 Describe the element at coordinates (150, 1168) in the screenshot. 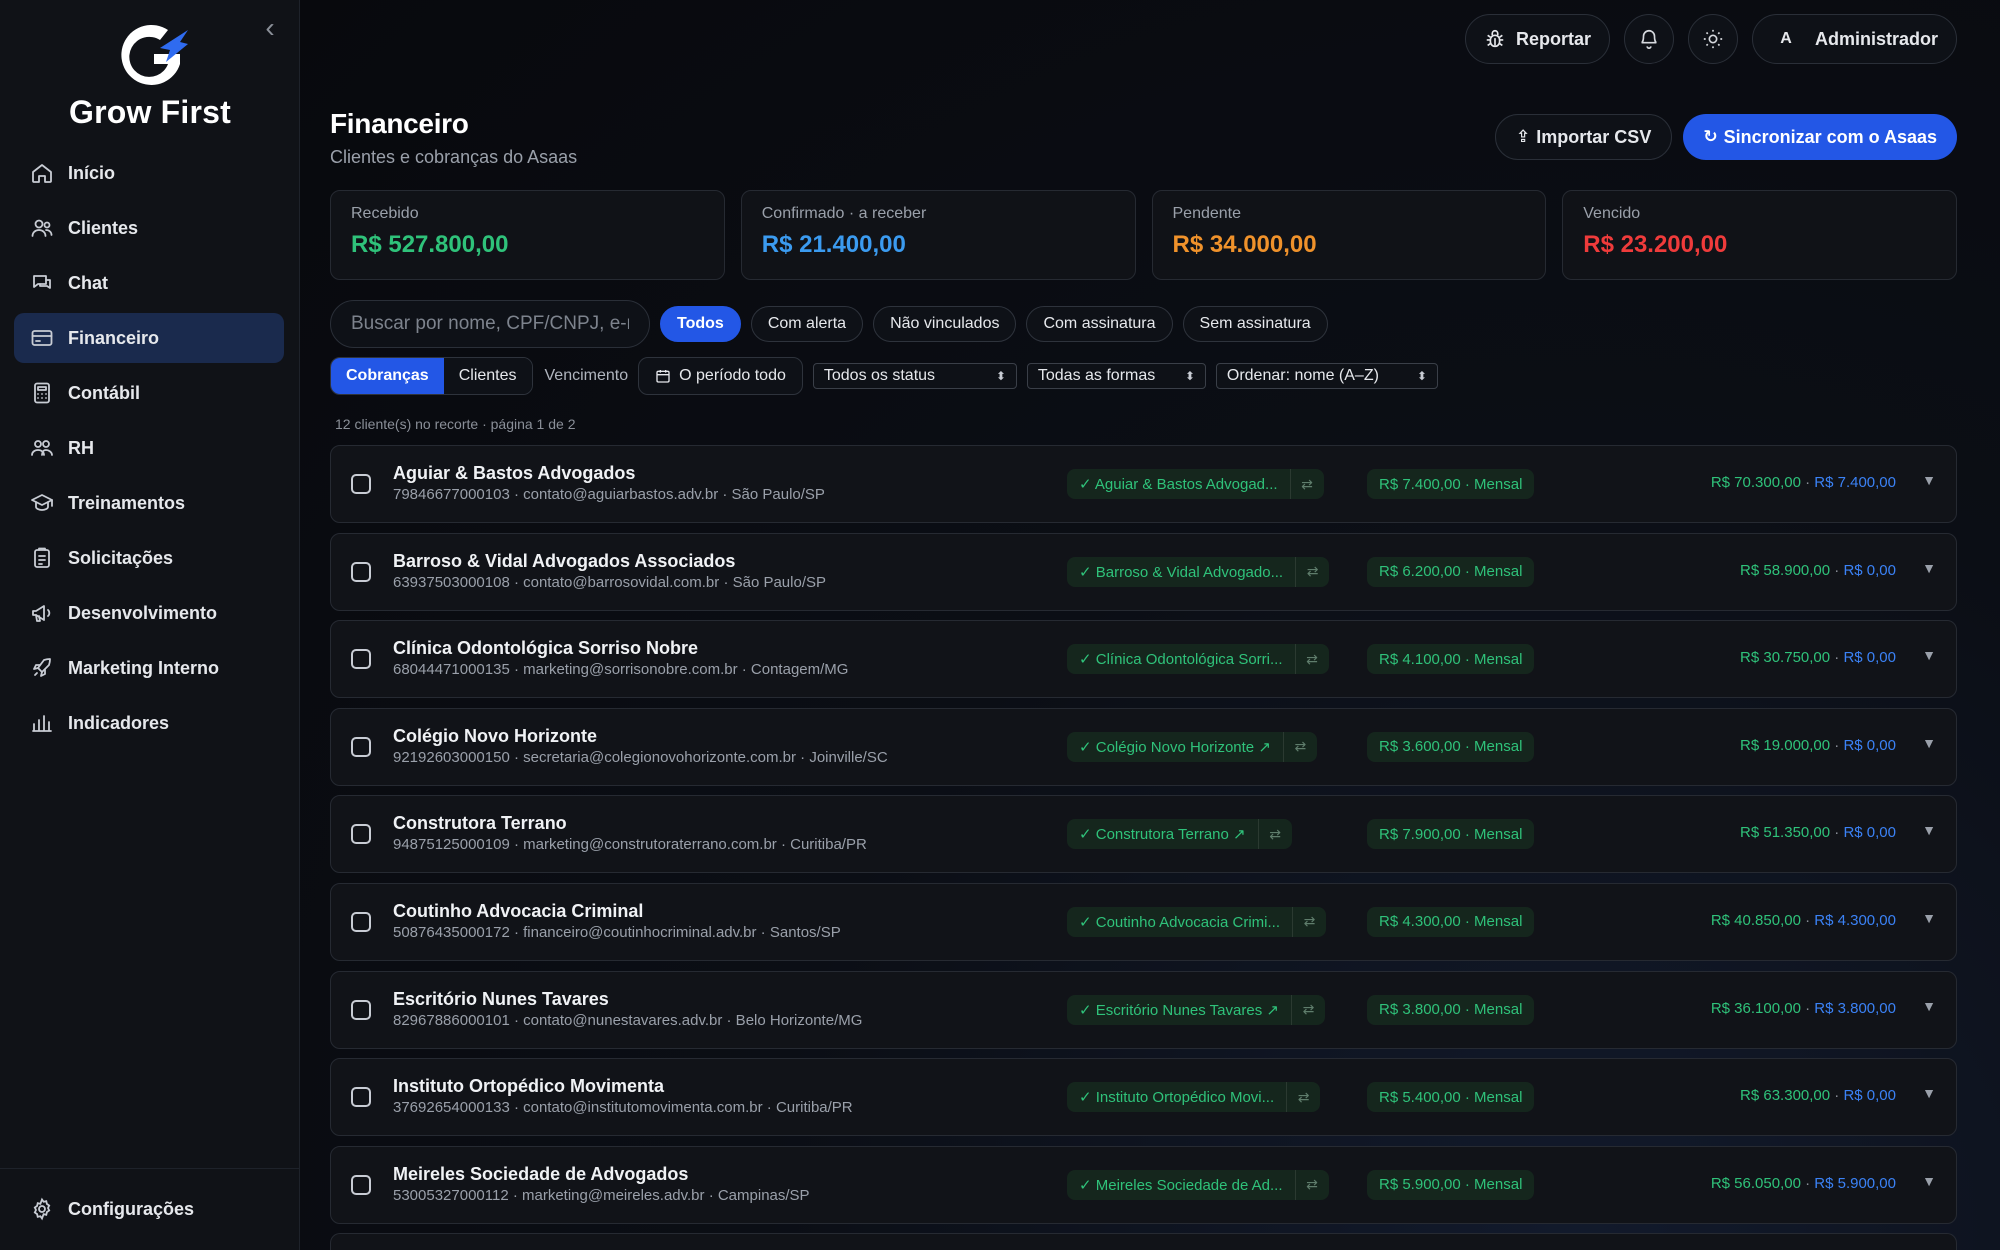

I see `sidebar-divider` at that location.